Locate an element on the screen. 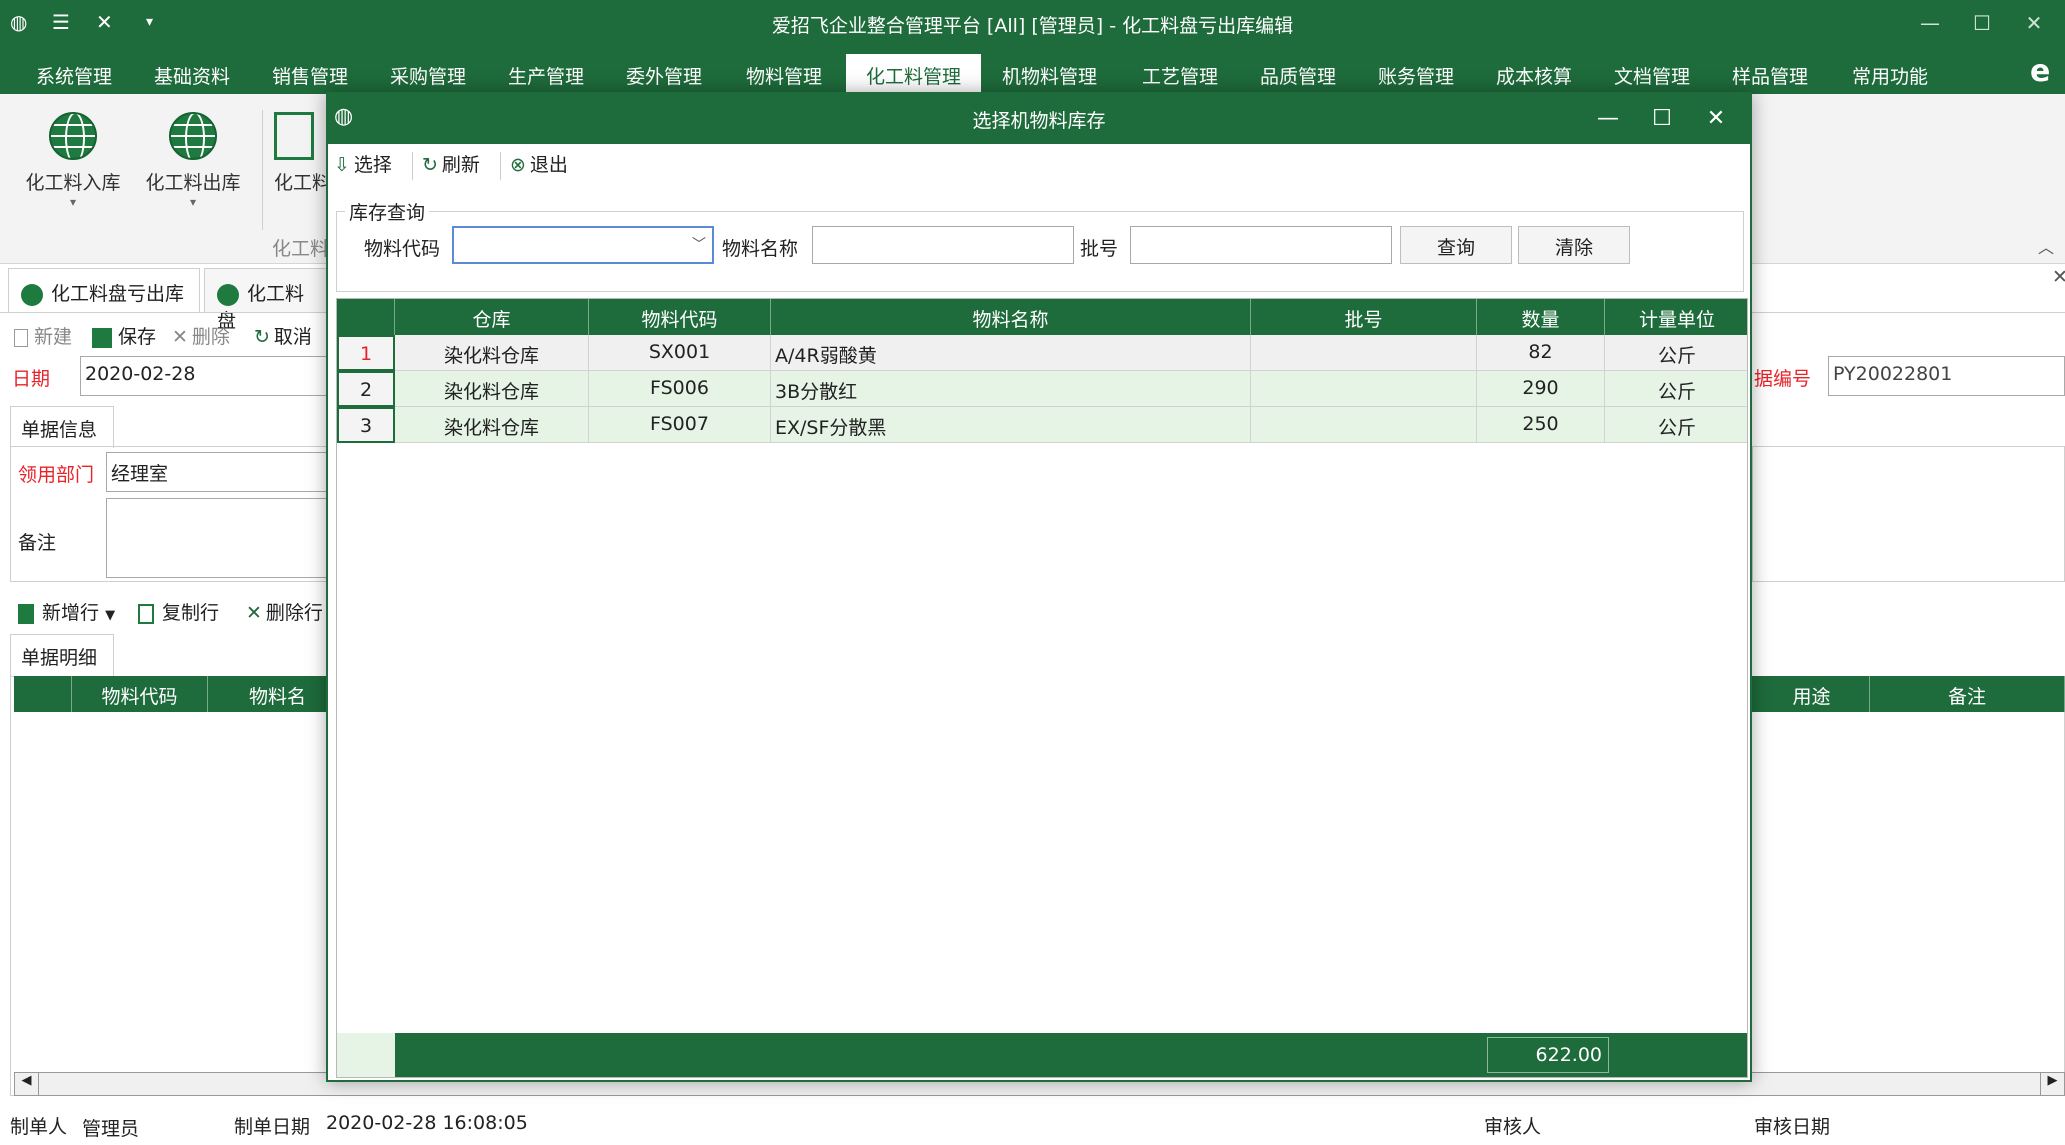 The image size is (2065, 1145). table-footer: 622.00 is located at coordinates (1042, 1055).